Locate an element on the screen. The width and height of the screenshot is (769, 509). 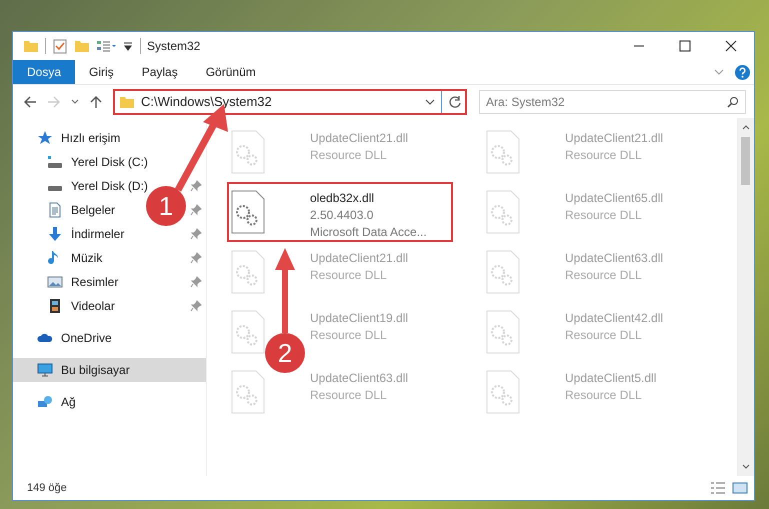
sidebar-item: Belgeler is located at coordinates (81, 210).